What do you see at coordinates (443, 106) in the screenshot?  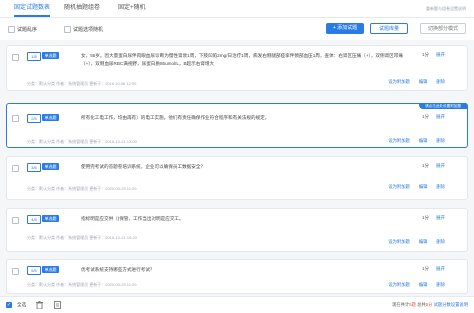 I see `extra-question-ribbon: 请点击此处设置附加题` at bounding box center [443, 106].